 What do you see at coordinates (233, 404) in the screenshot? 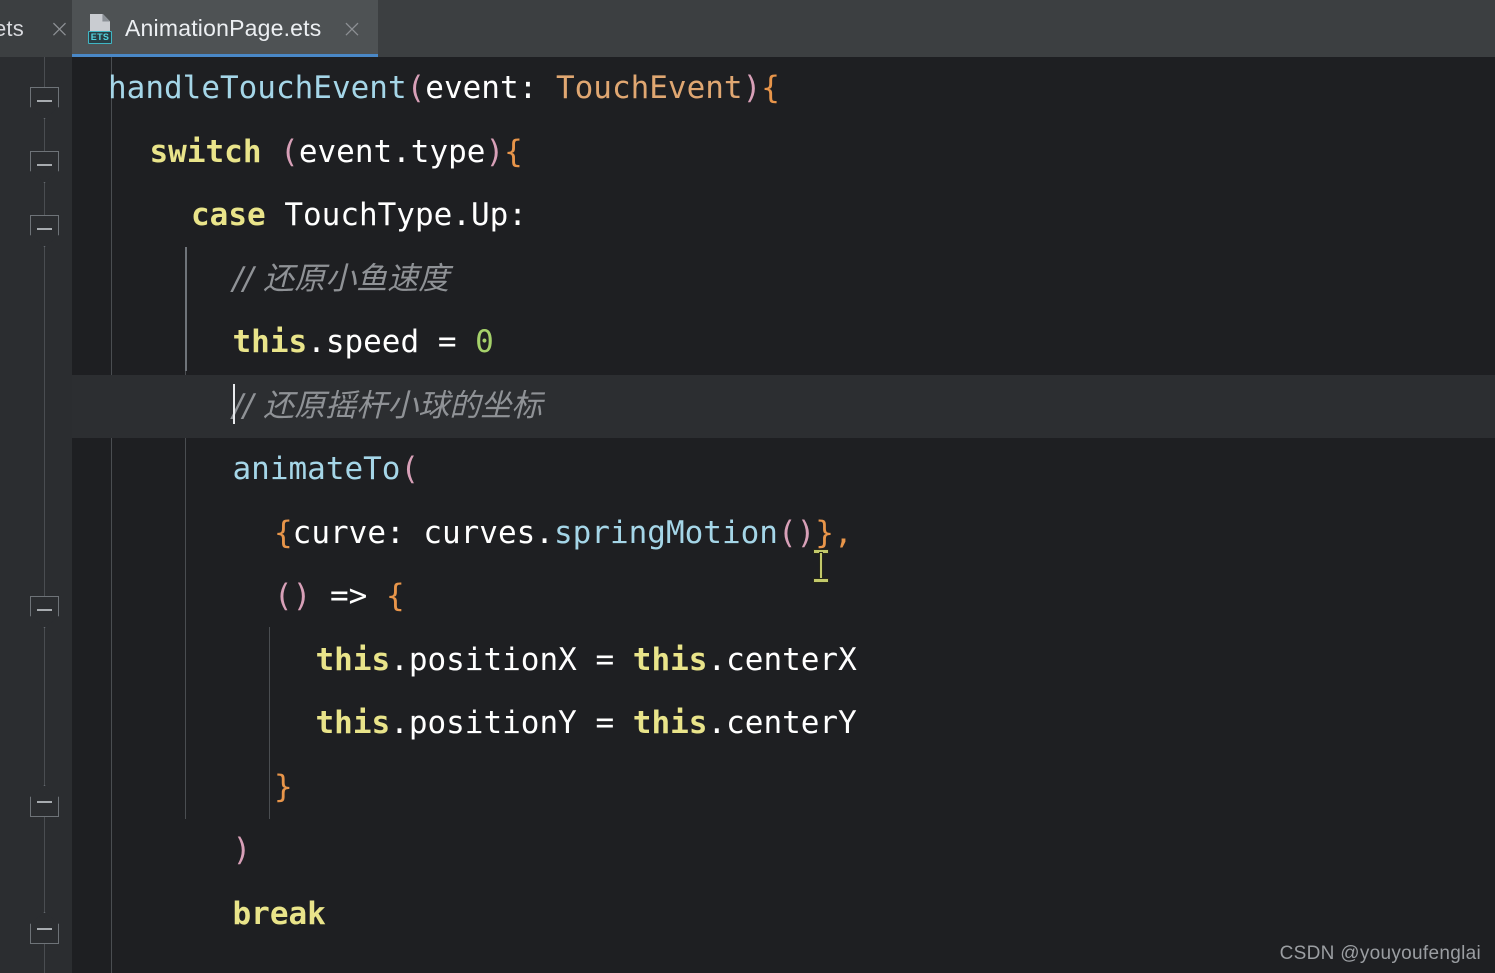
I see `text-caret` at bounding box center [233, 404].